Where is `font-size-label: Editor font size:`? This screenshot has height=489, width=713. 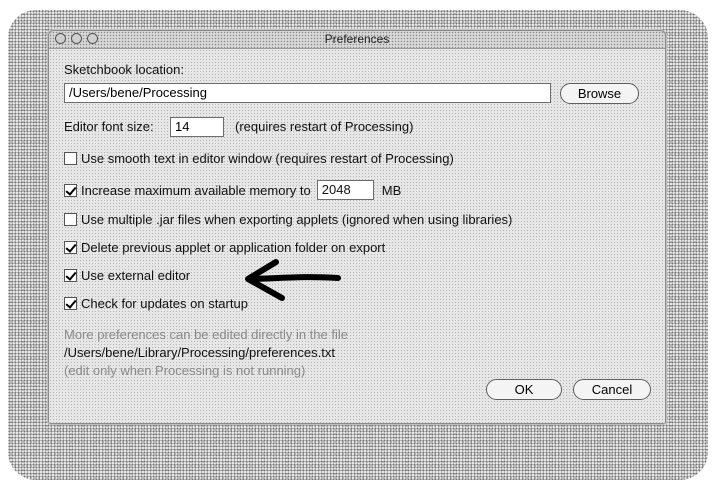
font-size-label: Editor font size: is located at coordinates (109, 126).